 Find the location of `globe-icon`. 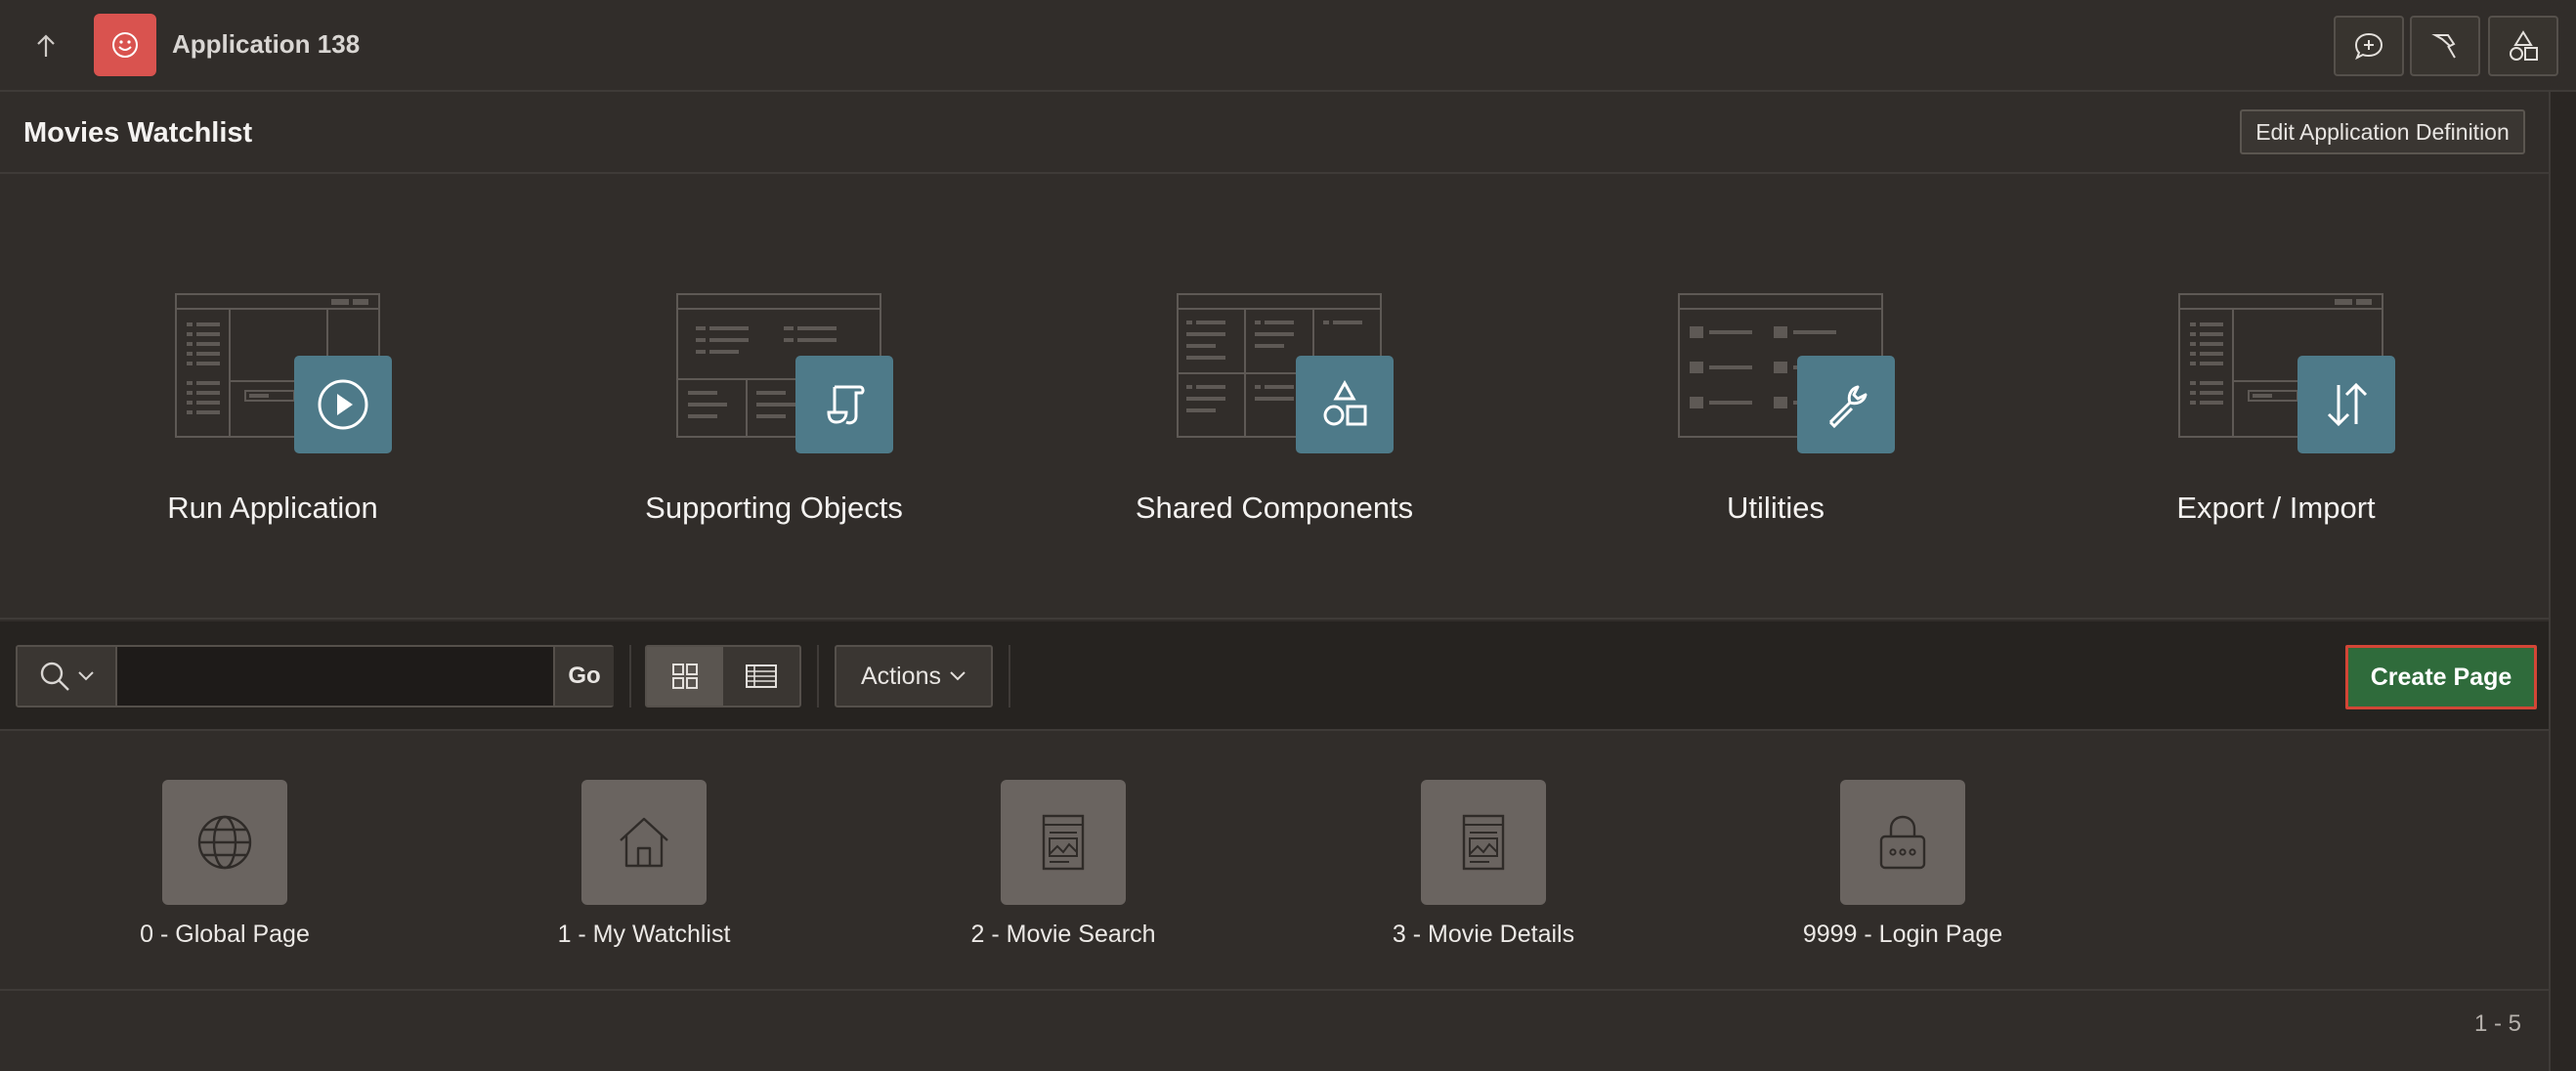

globe-icon is located at coordinates (225, 842).